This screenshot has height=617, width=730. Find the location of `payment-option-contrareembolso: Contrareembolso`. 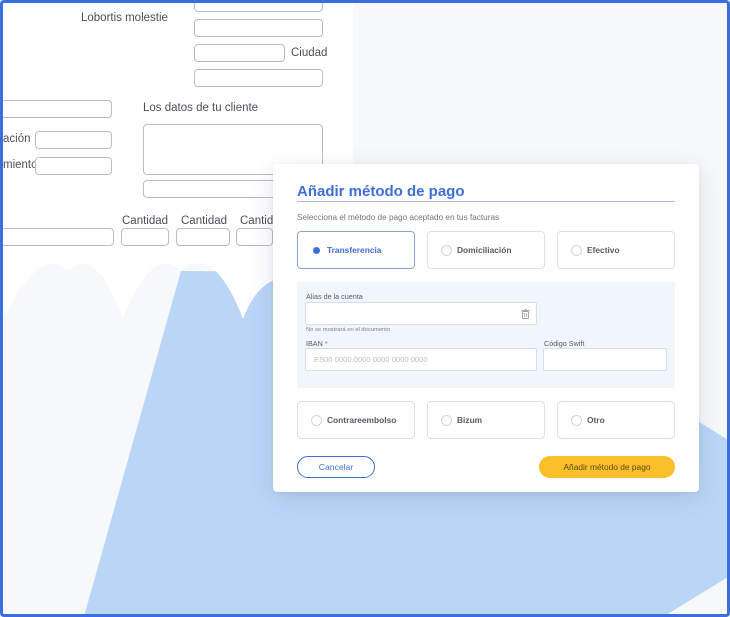

payment-option-contrareembolso: Contrareembolso is located at coordinates (356, 420).